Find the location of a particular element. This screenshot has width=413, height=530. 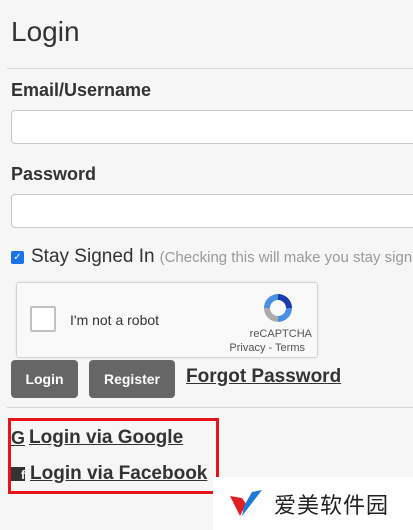

recaptcha-logo-icon is located at coordinates (278, 308).